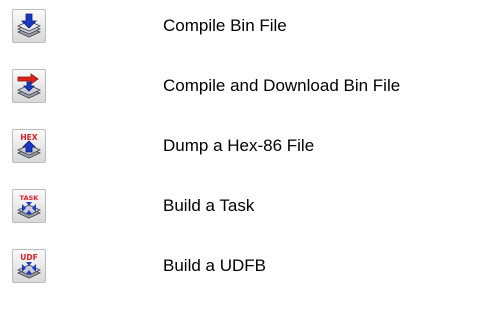 The image size is (501, 322). I want to click on build-udfb-icon: UDF, so click(29, 266).